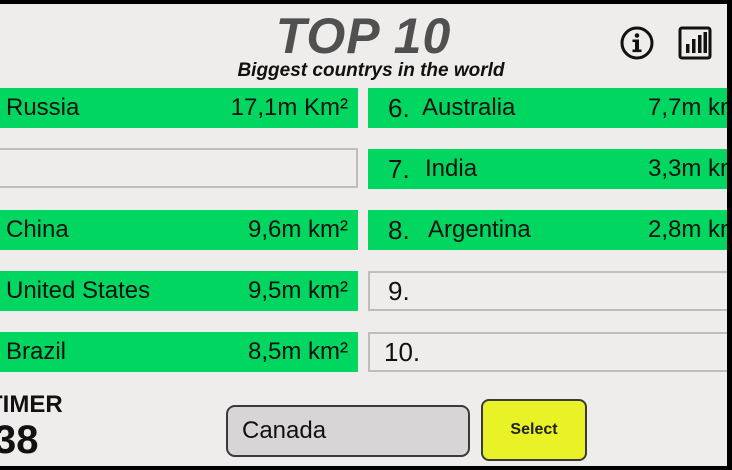 This screenshot has height=470, width=732. Describe the element at coordinates (479, 229) in the screenshot. I see `country-name: Argentina` at that location.